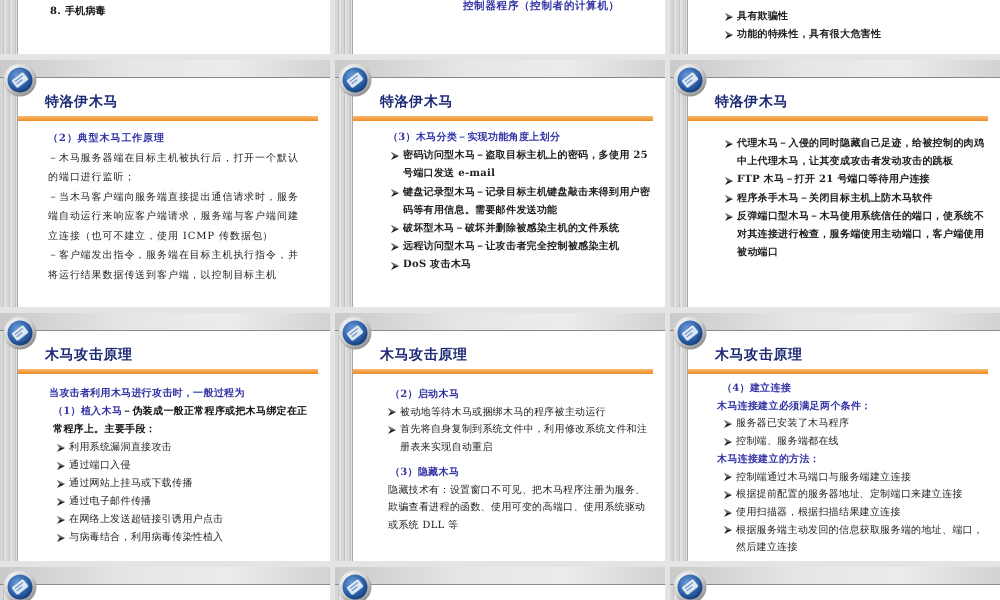 The image size is (1000, 600). What do you see at coordinates (861, 235) in the screenshot?
I see `bullet-text: 反弹端口型木马－木马使用系统信任的端口，使系统不对其连接进行检查，服务端使用主动端口，客户端使用被动端口` at bounding box center [861, 235].